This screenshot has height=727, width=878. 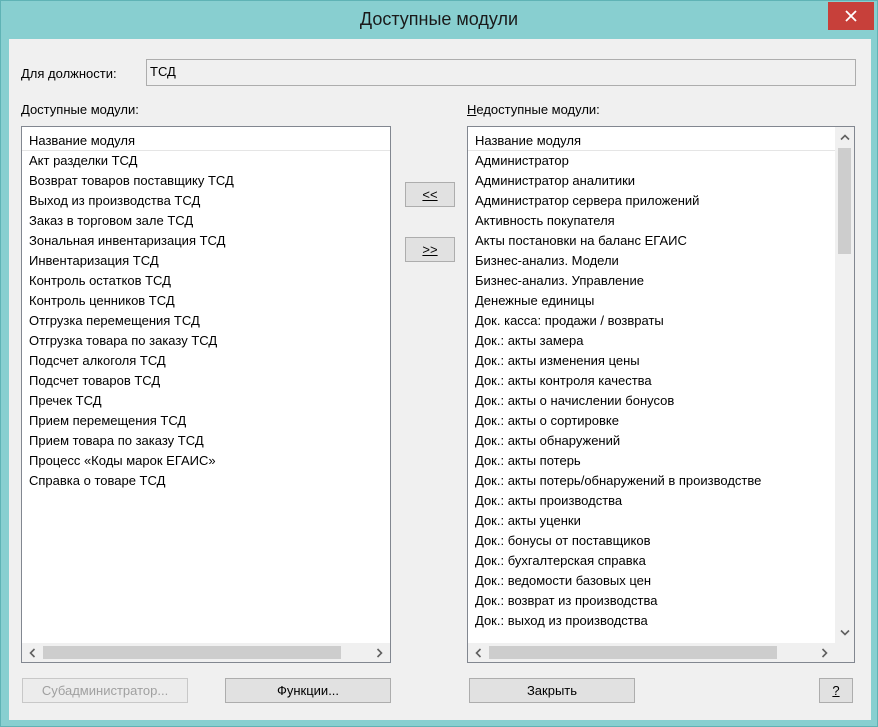 I want to click on list-item: Подсчет товаров ТСД, so click(x=206, y=381).